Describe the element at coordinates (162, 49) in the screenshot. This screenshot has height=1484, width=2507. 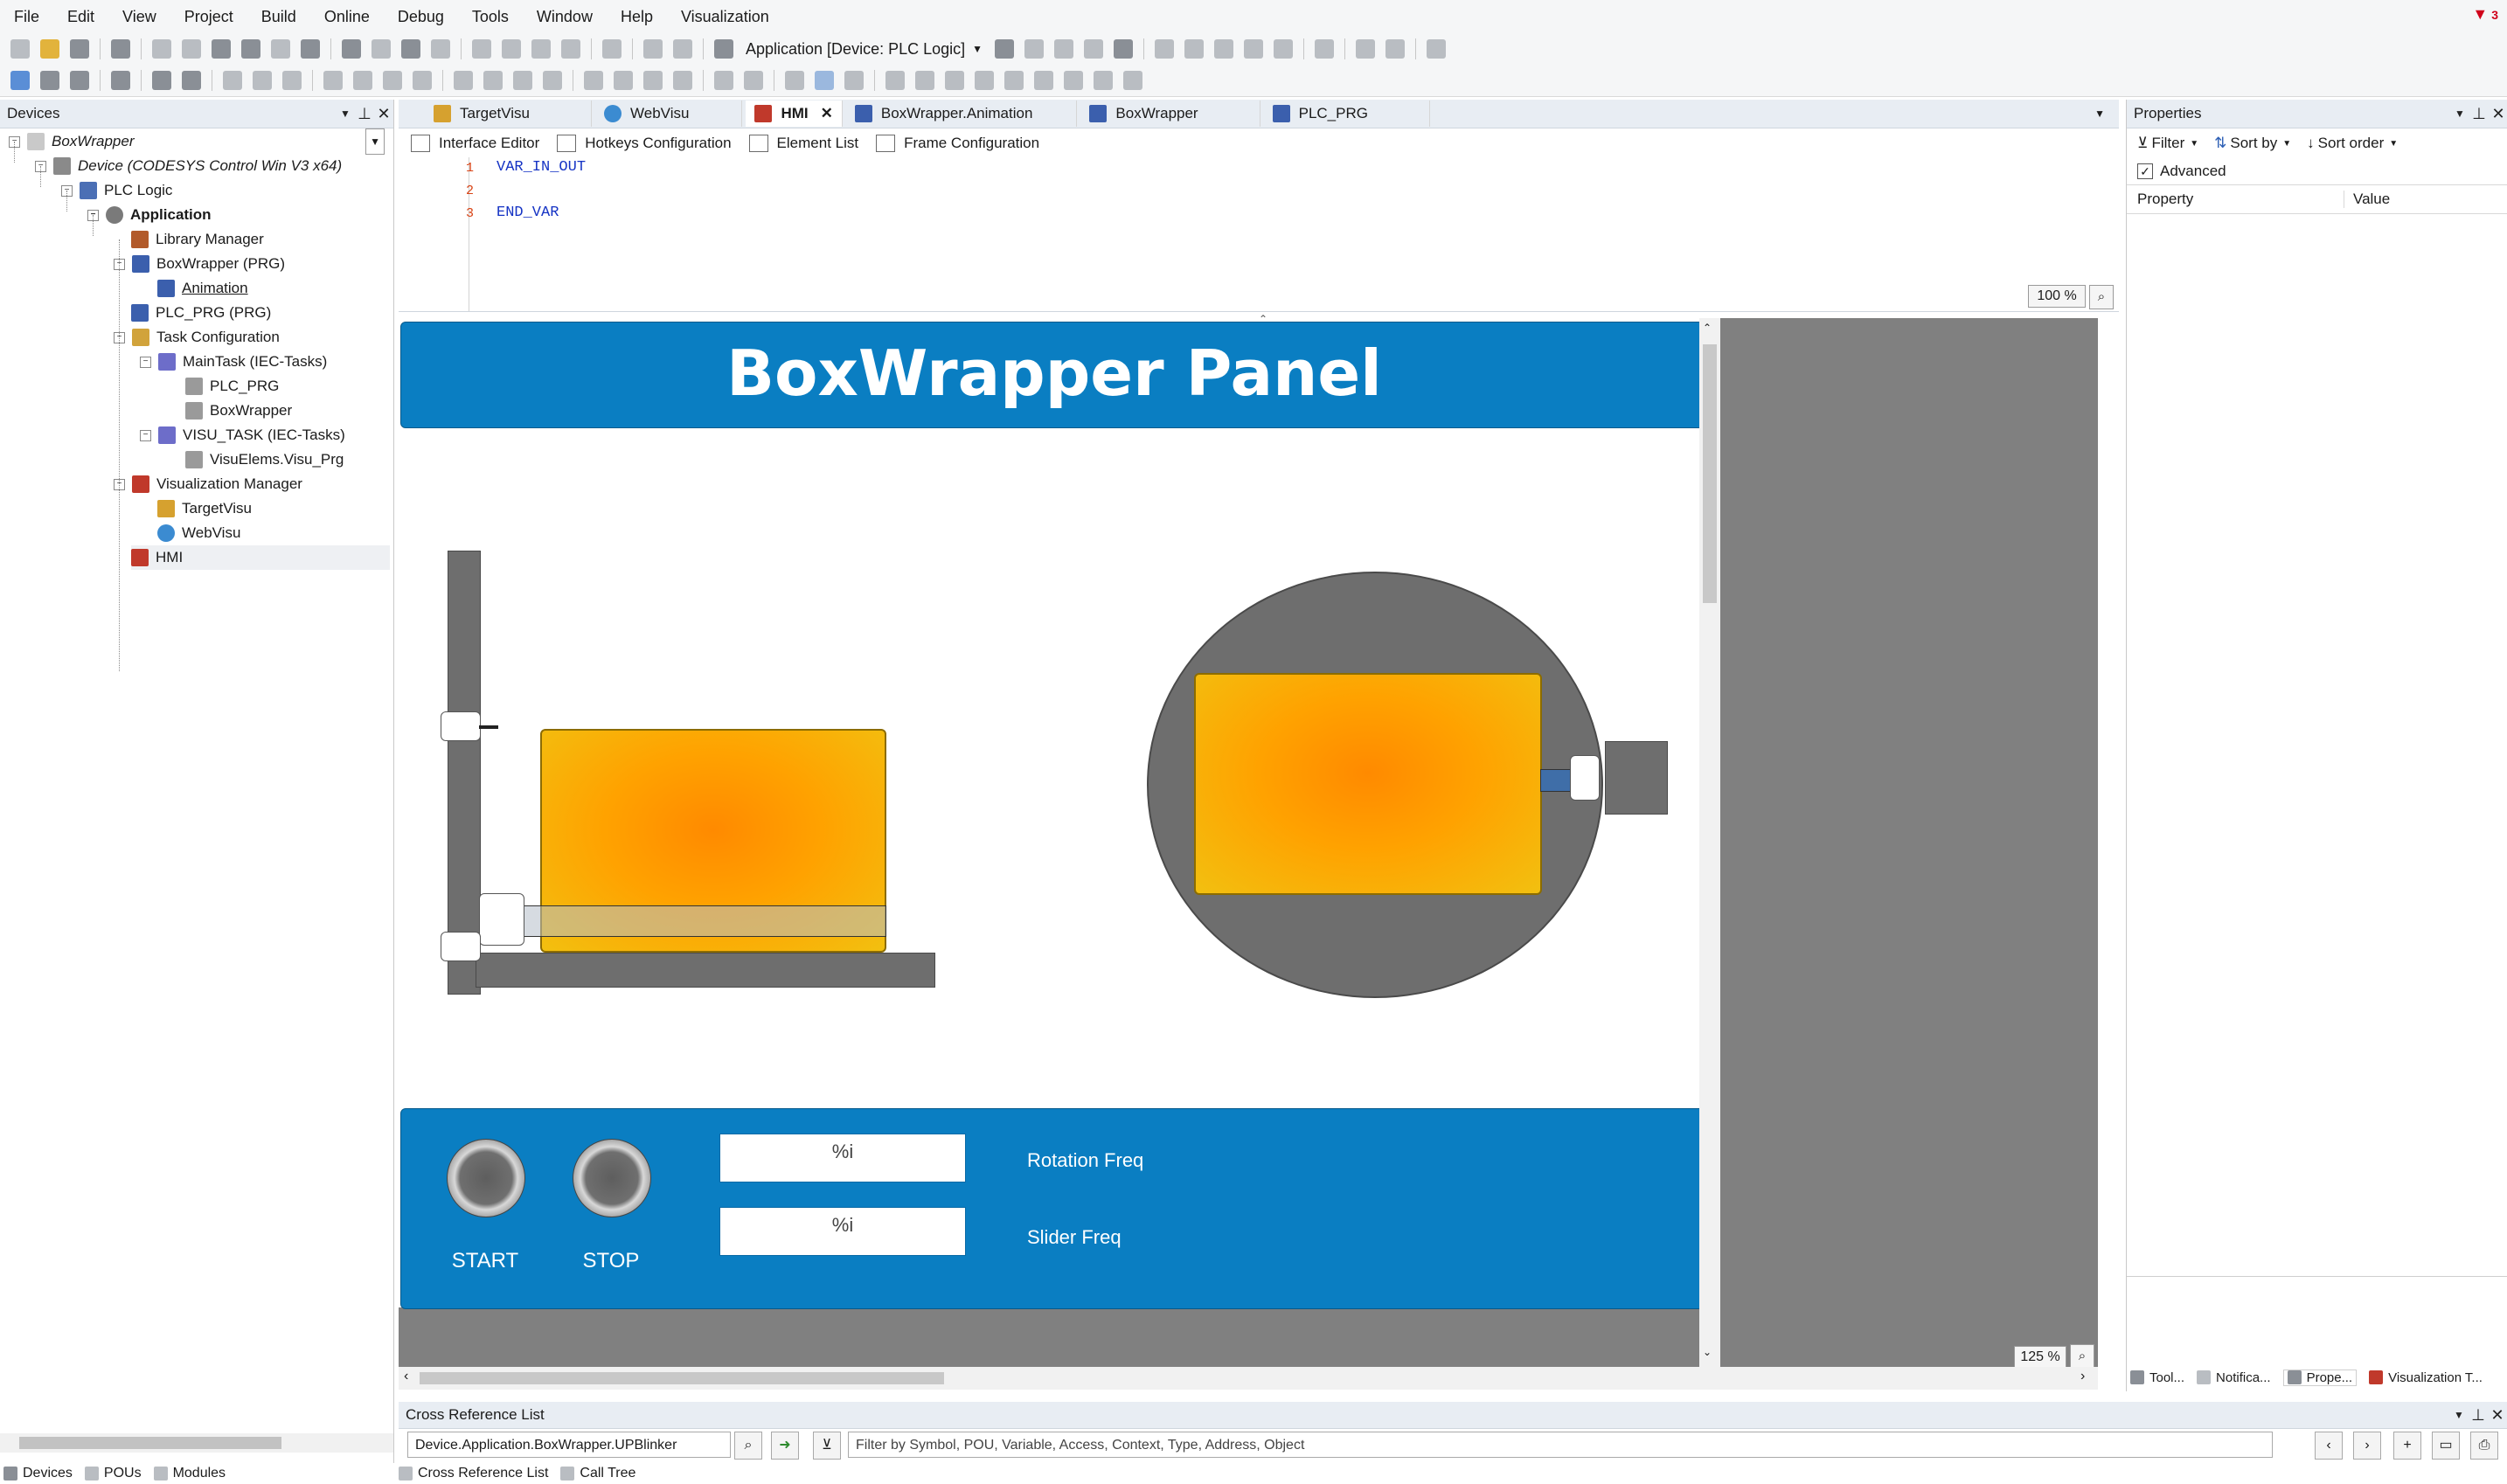
I see `undo-icon` at that location.